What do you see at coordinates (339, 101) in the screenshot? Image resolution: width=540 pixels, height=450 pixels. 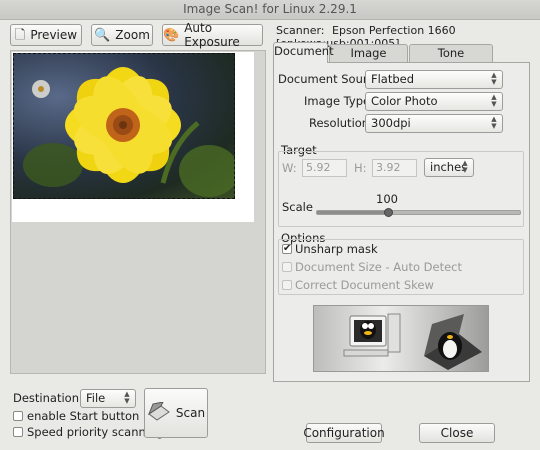 I see `image-type-label: Image Type:` at bounding box center [339, 101].